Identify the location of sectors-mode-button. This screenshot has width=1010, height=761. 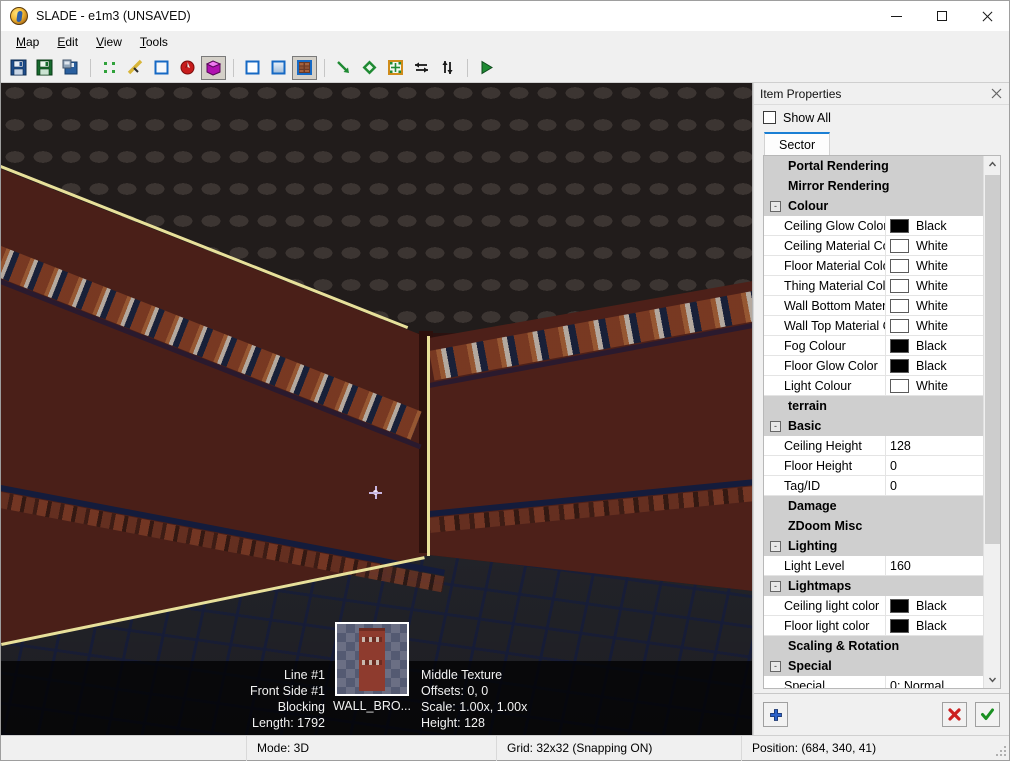
(161, 68).